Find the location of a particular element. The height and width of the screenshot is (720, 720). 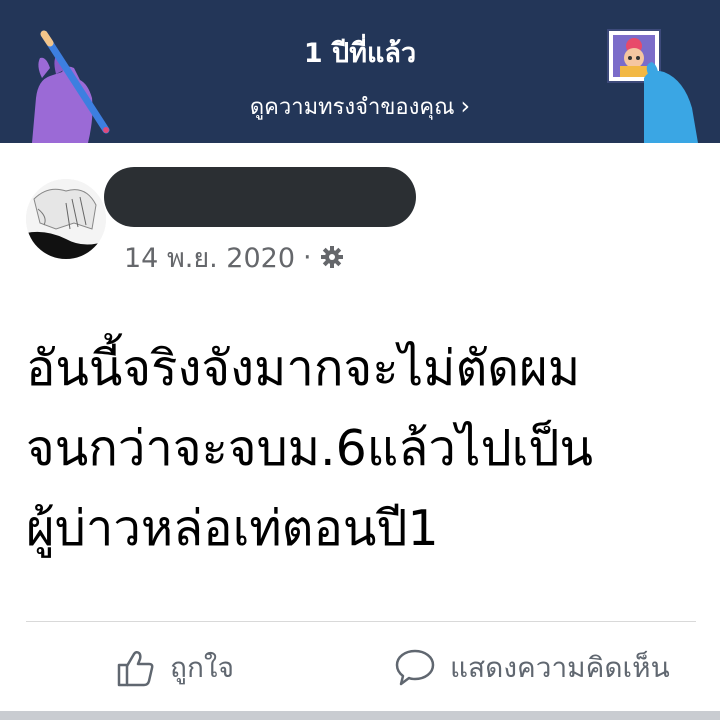

comment-button: แสดงความคิดเห็น is located at coordinates (532, 668).